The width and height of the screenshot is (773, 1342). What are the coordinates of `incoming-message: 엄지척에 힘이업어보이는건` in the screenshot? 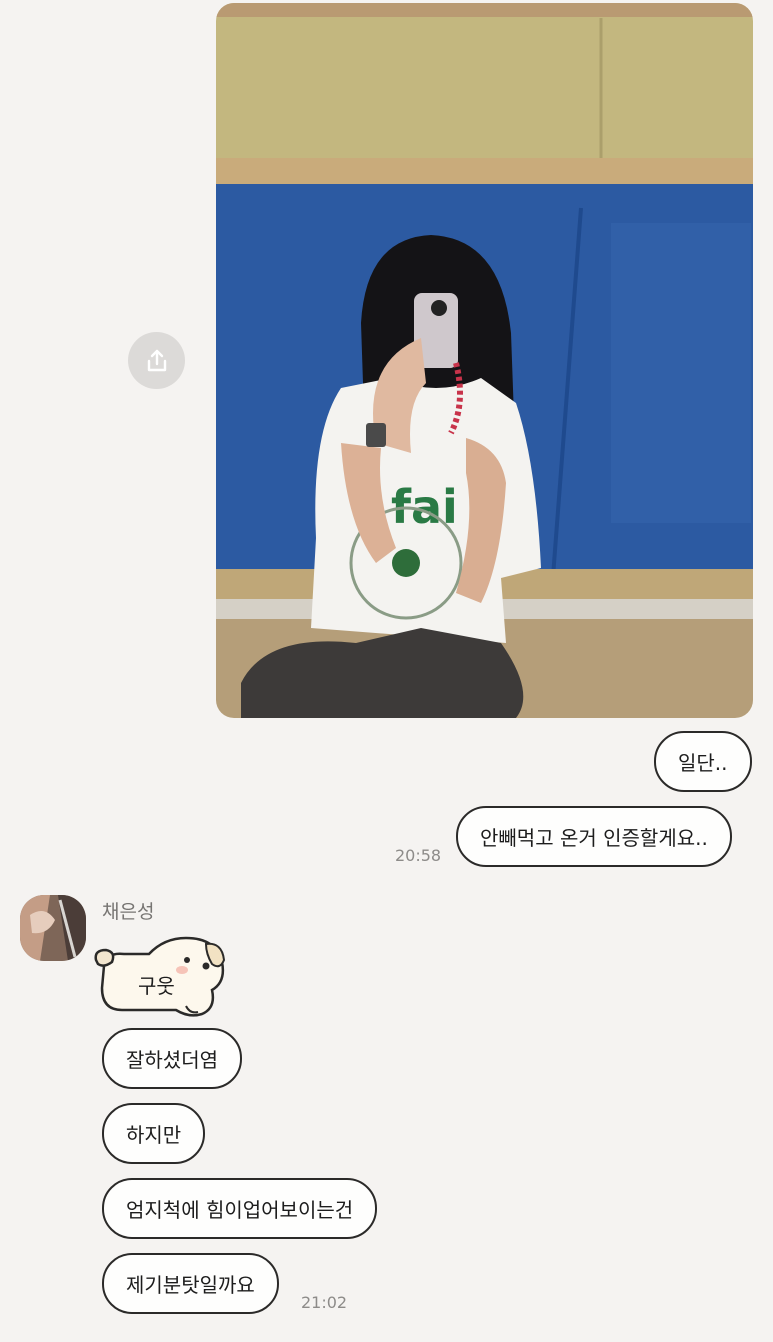 It's located at (240, 1208).